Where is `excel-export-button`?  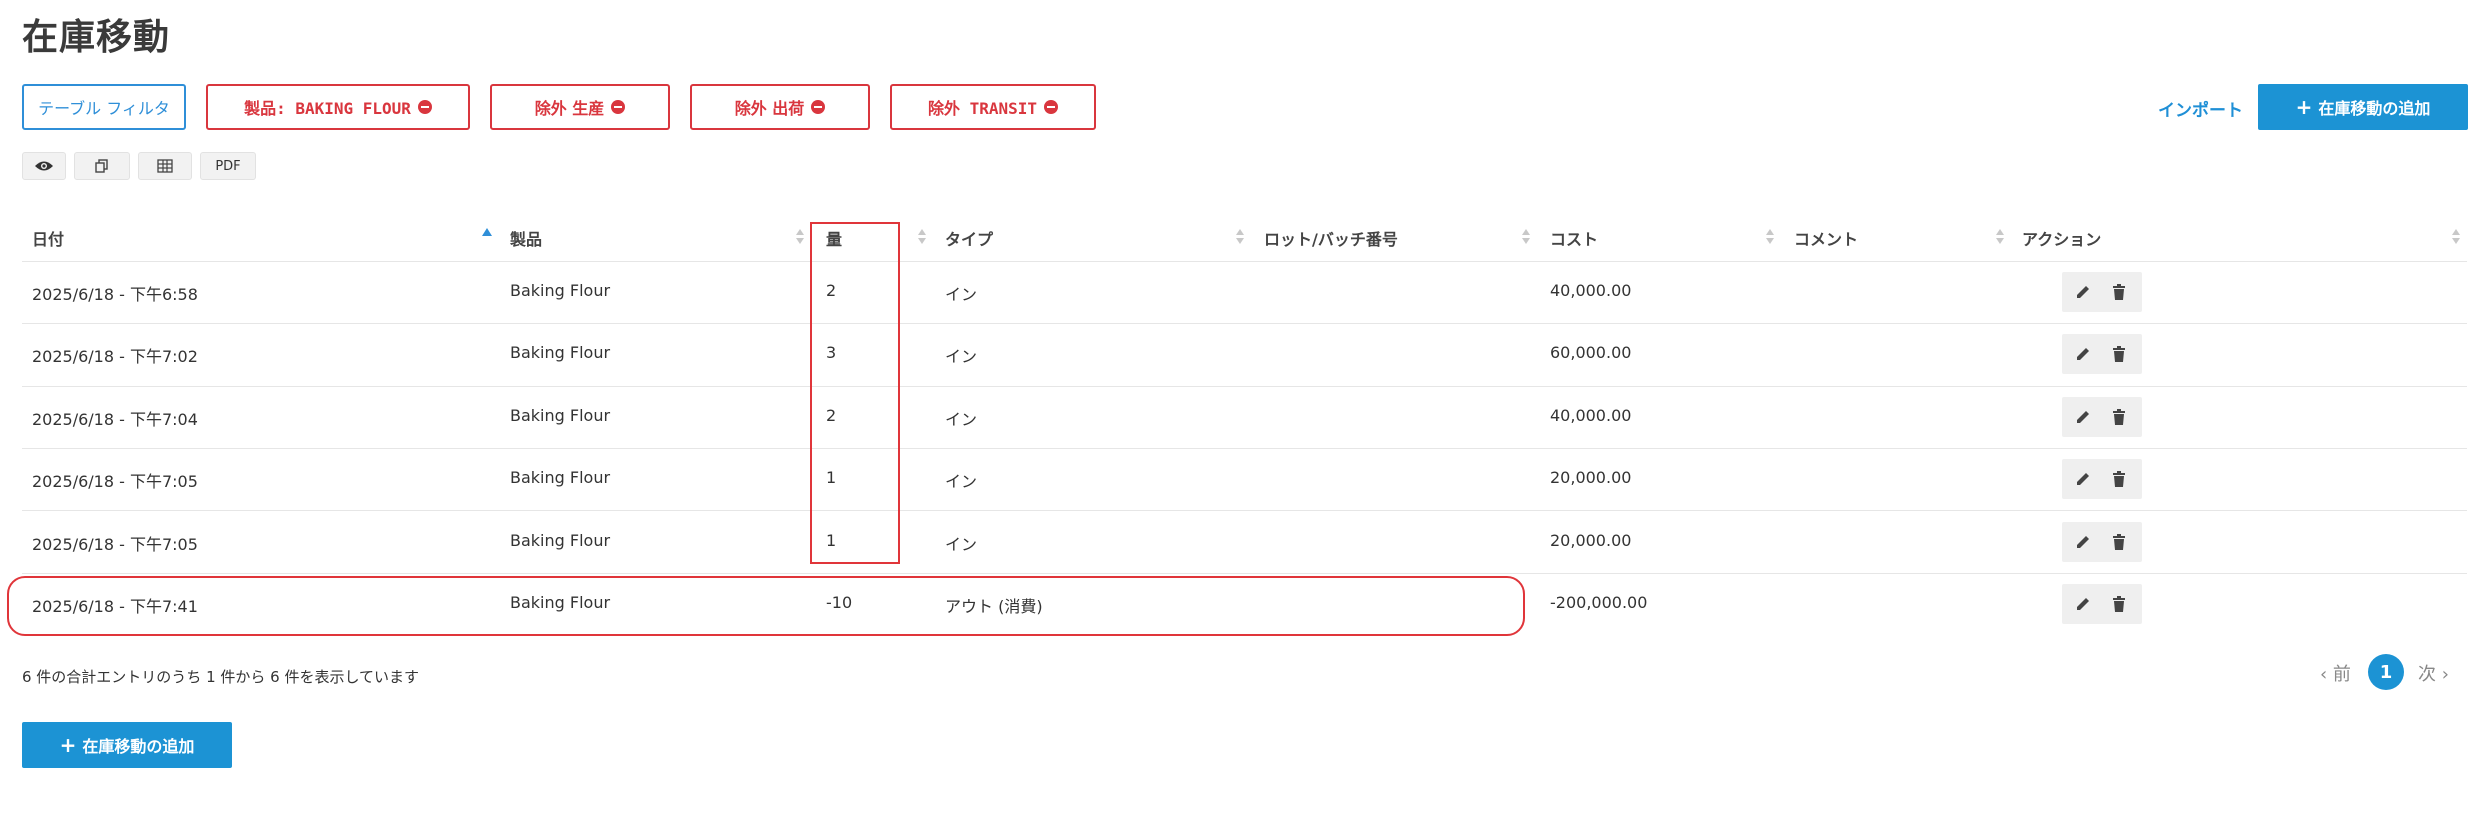 excel-export-button is located at coordinates (165, 166).